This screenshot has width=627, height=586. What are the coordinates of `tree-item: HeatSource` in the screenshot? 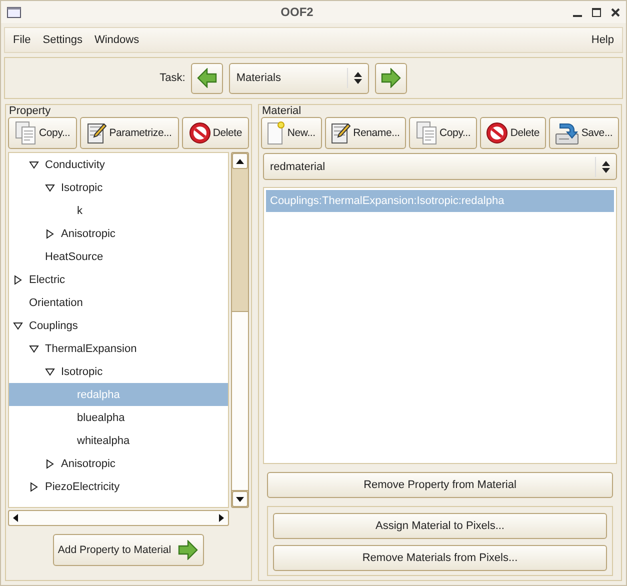 It's located at (118, 256).